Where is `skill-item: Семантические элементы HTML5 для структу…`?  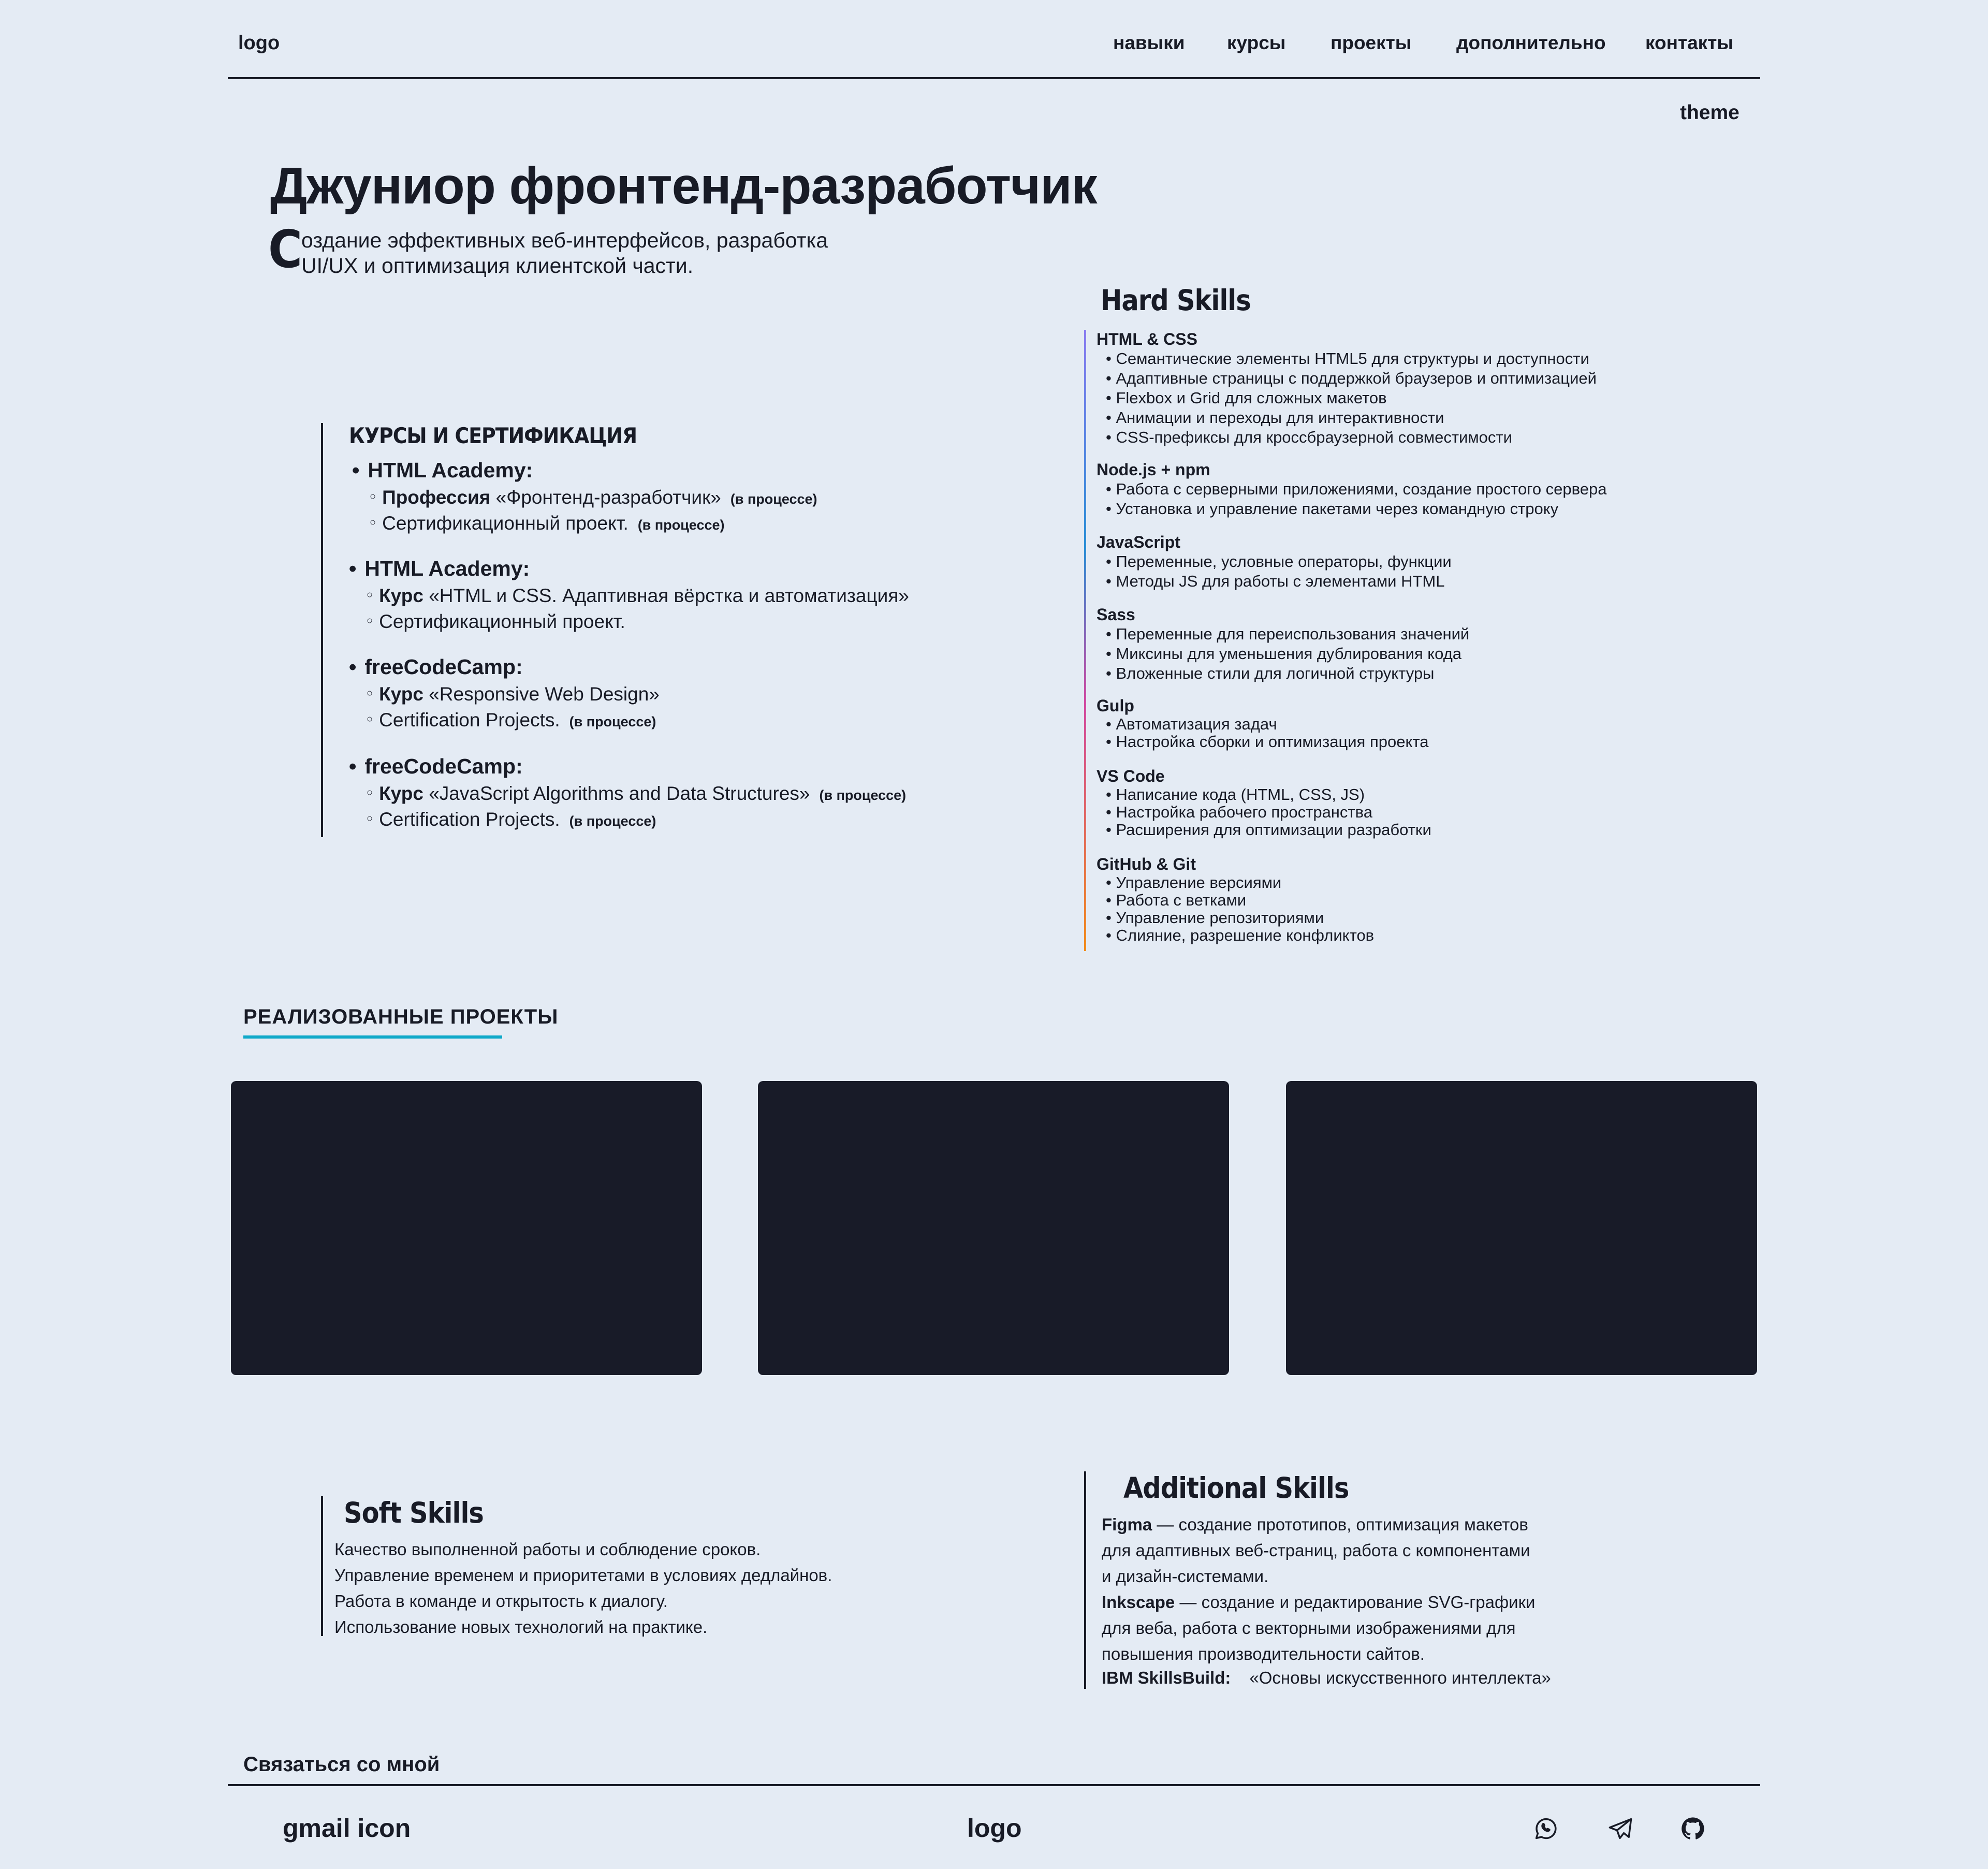
skill-item: Семантические элементы HTML5 для структу… is located at coordinates (1351, 359).